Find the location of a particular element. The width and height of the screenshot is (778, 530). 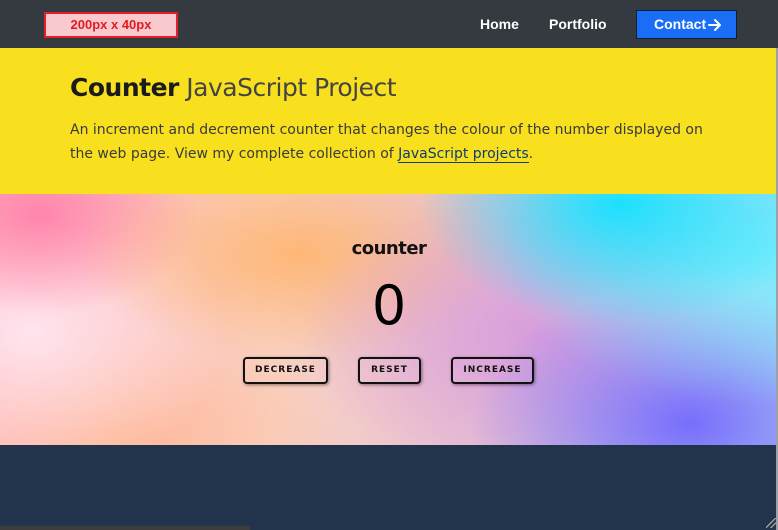

resize-grip-icon is located at coordinates (771, 523).